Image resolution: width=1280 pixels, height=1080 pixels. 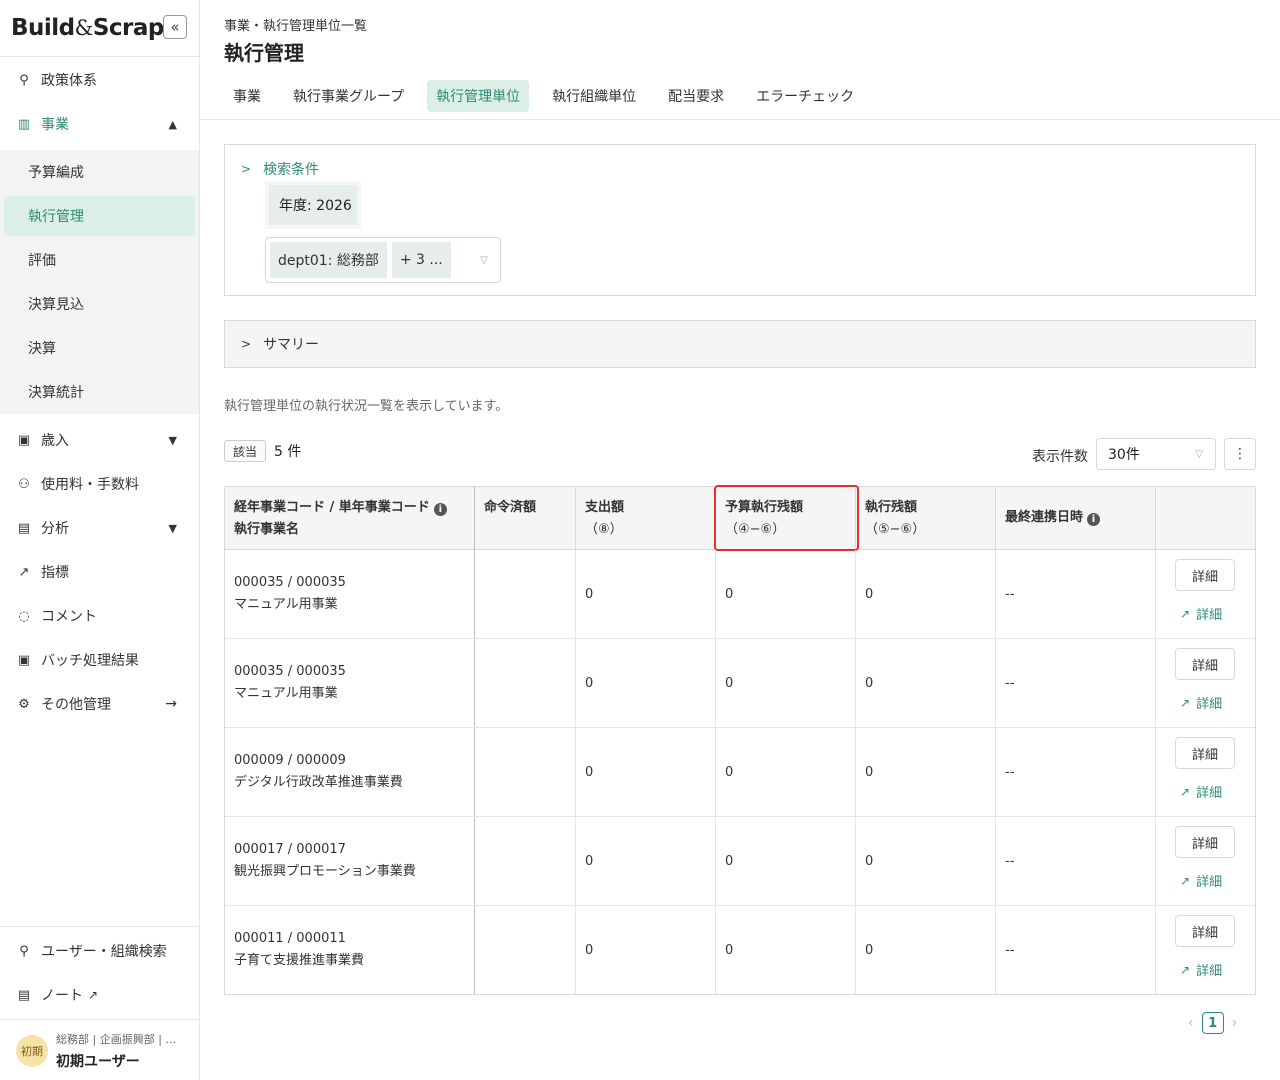 What do you see at coordinates (1235, 1023) in the screenshot?
I see `next-page-icon: ›` at bounding box center [1235, 1023].